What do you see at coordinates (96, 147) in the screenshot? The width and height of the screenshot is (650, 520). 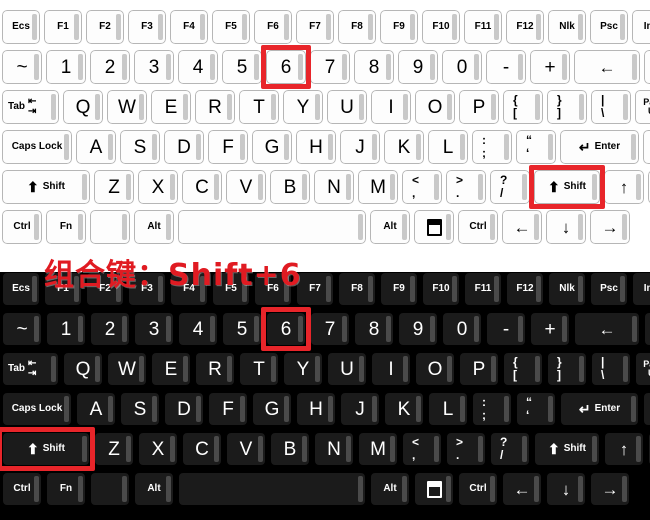 I see `key-a: A` at bounding box center [96, 147].